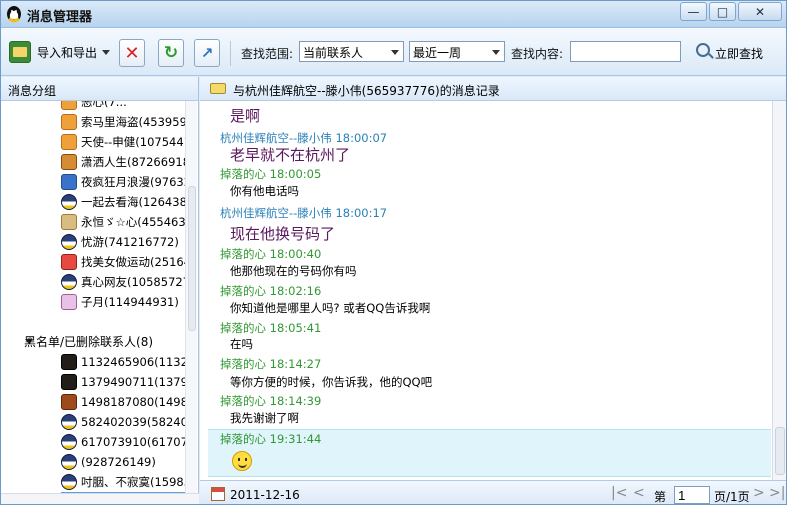 This screenshot has width=787, height=505. Describe the element at coordinates (619, 493) in the screenshot. I see `first-page-icon: |<` at that location.